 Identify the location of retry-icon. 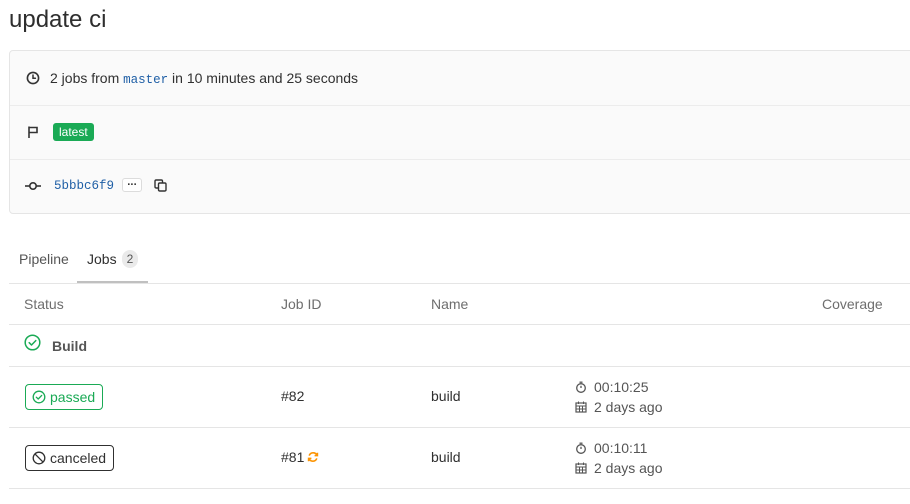
(313, 457).